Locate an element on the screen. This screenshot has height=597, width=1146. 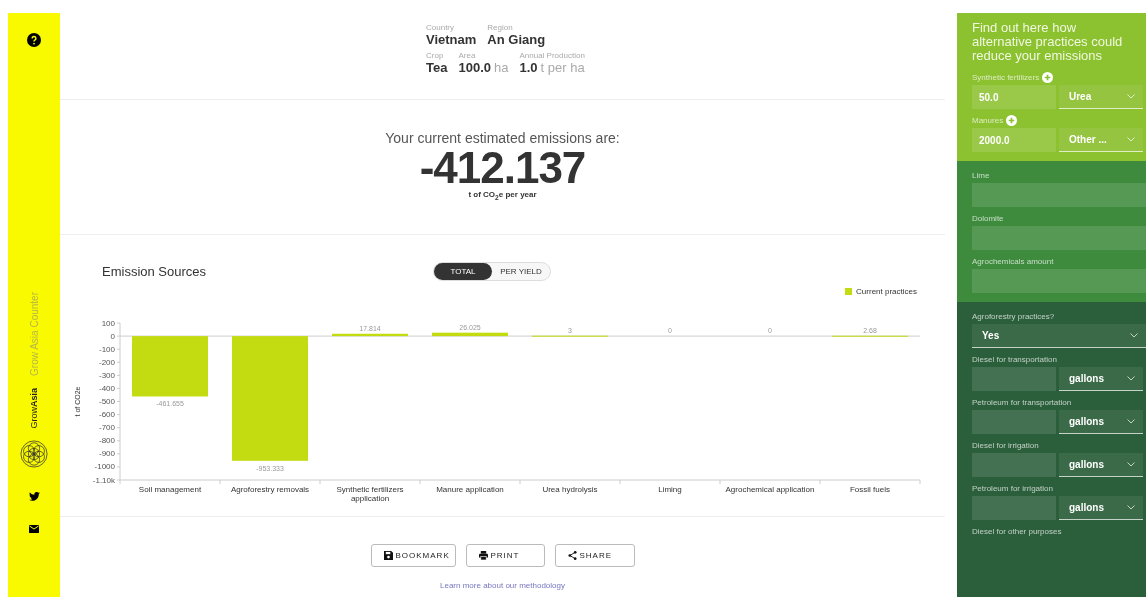
y-tick-label: -900 is located at coordinates (107, 454).